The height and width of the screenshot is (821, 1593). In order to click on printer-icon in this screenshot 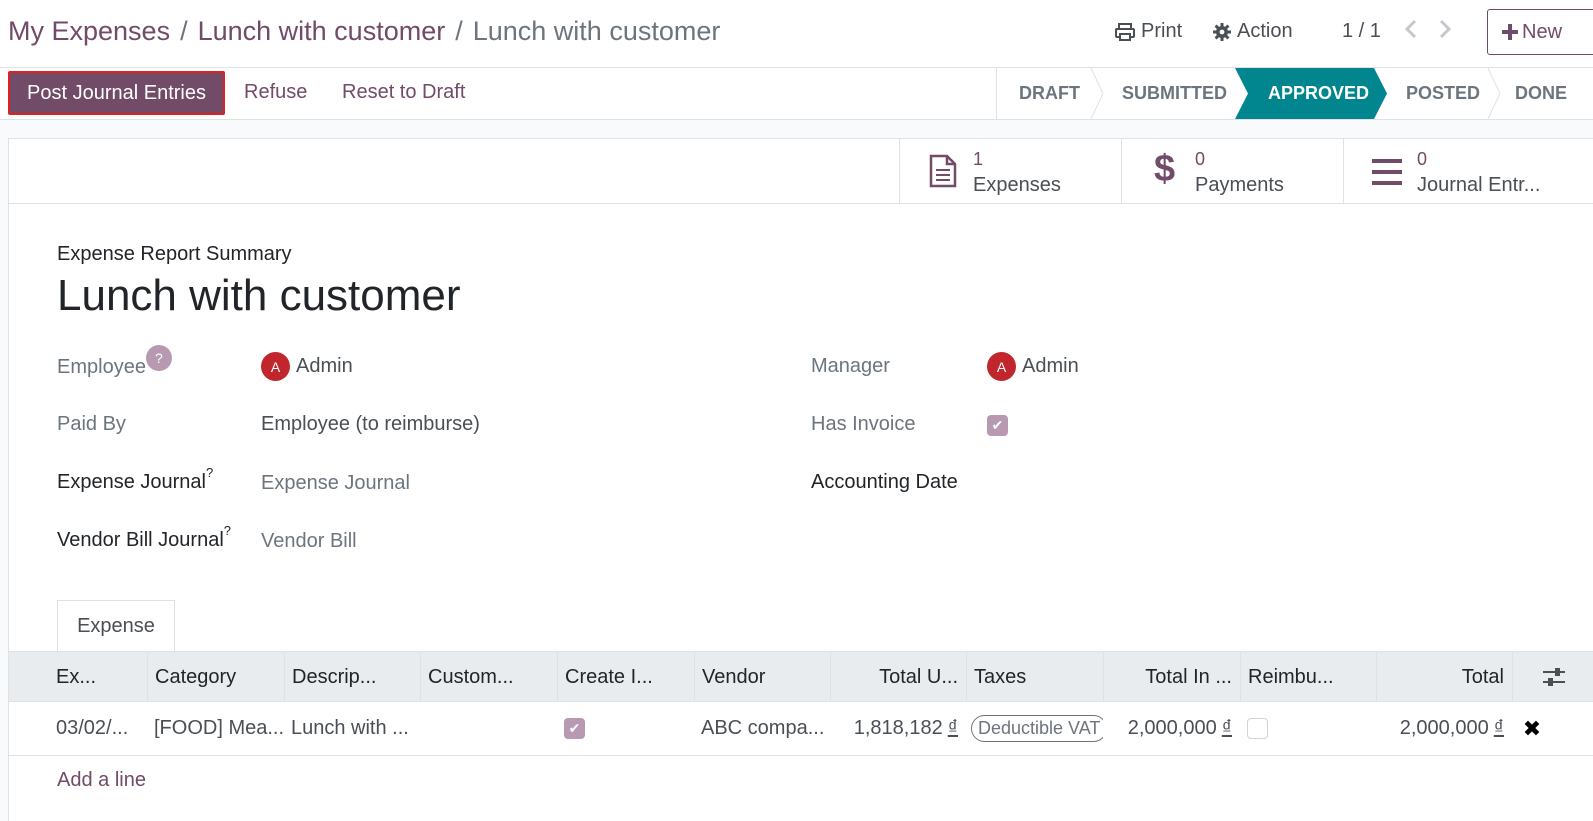, I will do `click(1125, 31)`.